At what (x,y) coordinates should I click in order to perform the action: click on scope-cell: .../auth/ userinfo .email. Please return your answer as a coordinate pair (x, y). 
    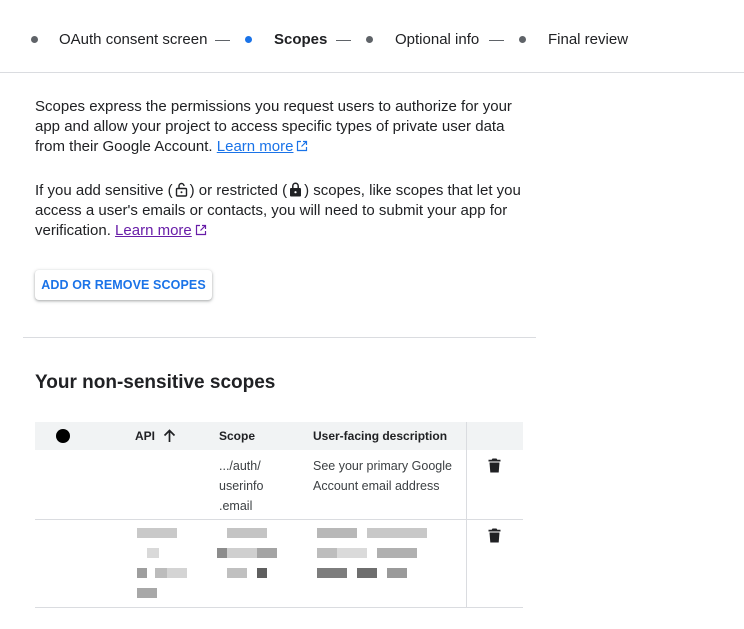
    Looking at the image, I should click on (241, 486).